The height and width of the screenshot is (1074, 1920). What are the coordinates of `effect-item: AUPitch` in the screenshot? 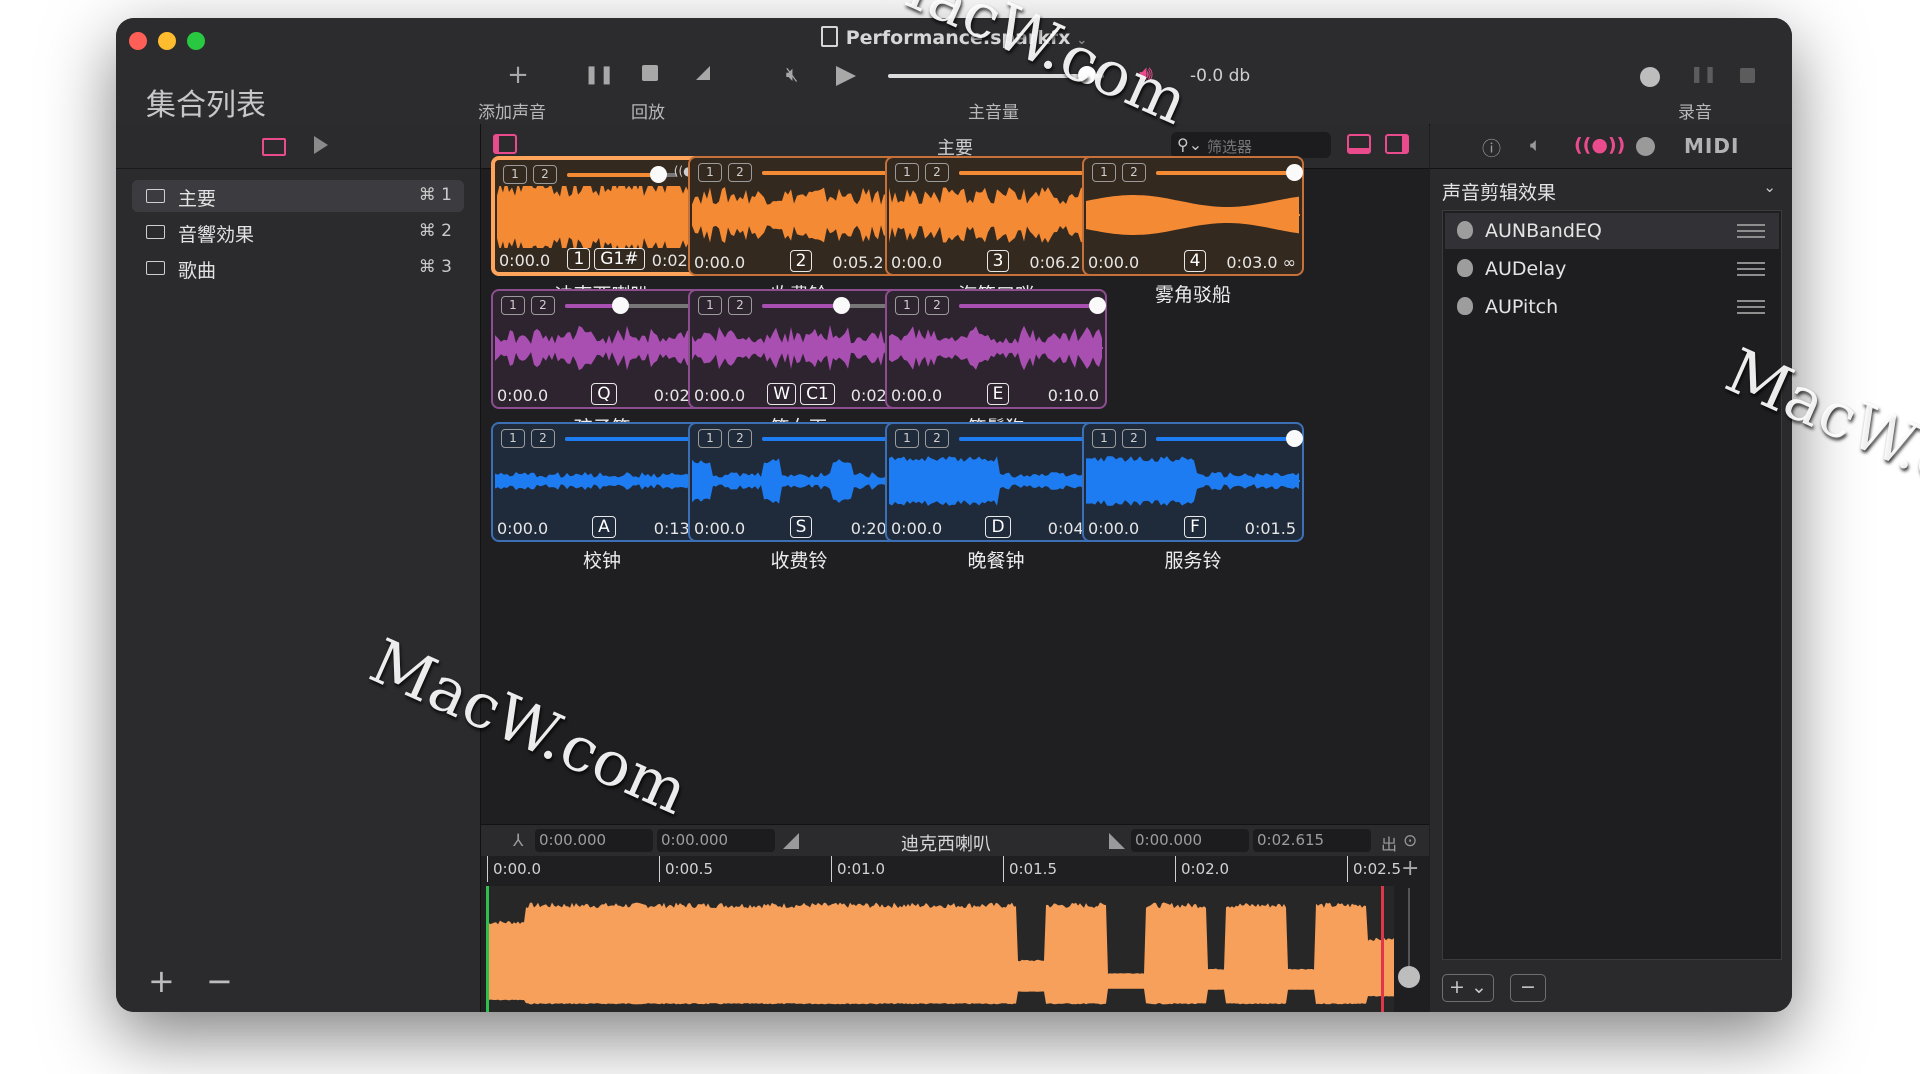 It's located at (1612, 307).